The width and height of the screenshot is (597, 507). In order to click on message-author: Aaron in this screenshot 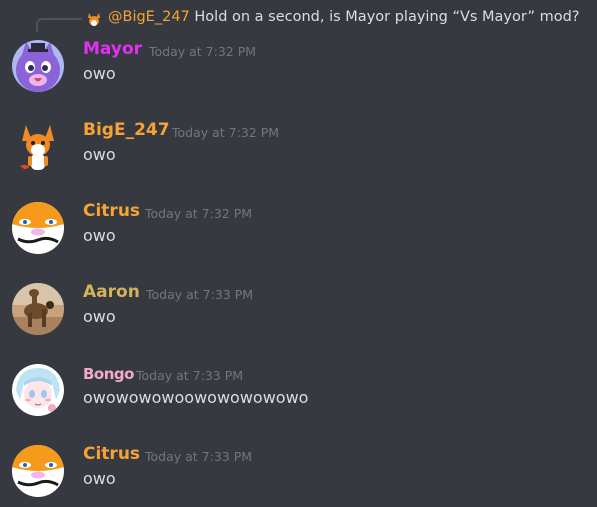, I will do `click(111, 292)`.